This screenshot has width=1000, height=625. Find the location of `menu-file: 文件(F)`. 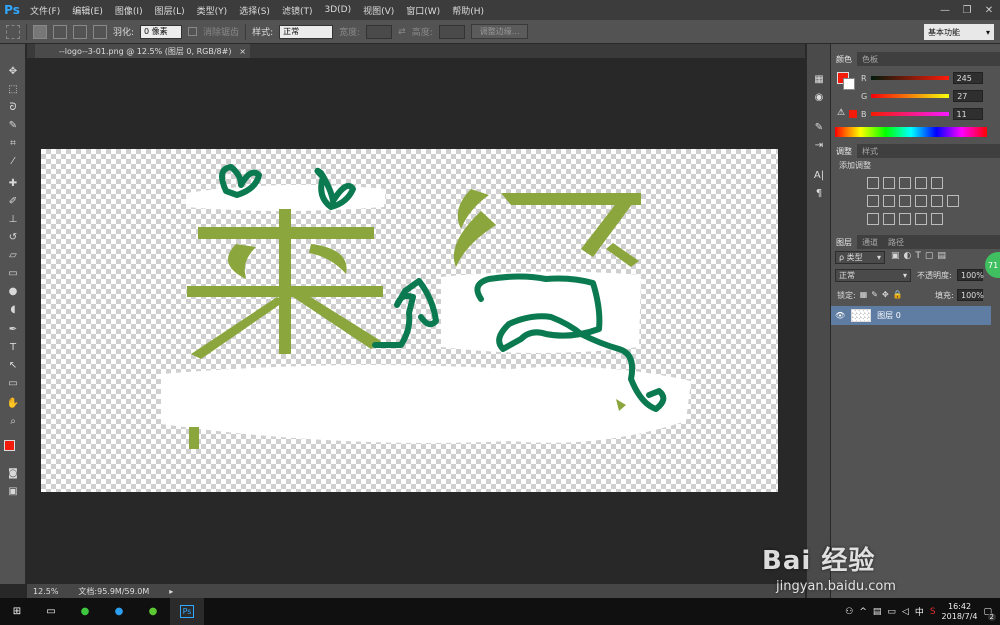

menu-file: 文件(F) is located at coordinates (45, 10).